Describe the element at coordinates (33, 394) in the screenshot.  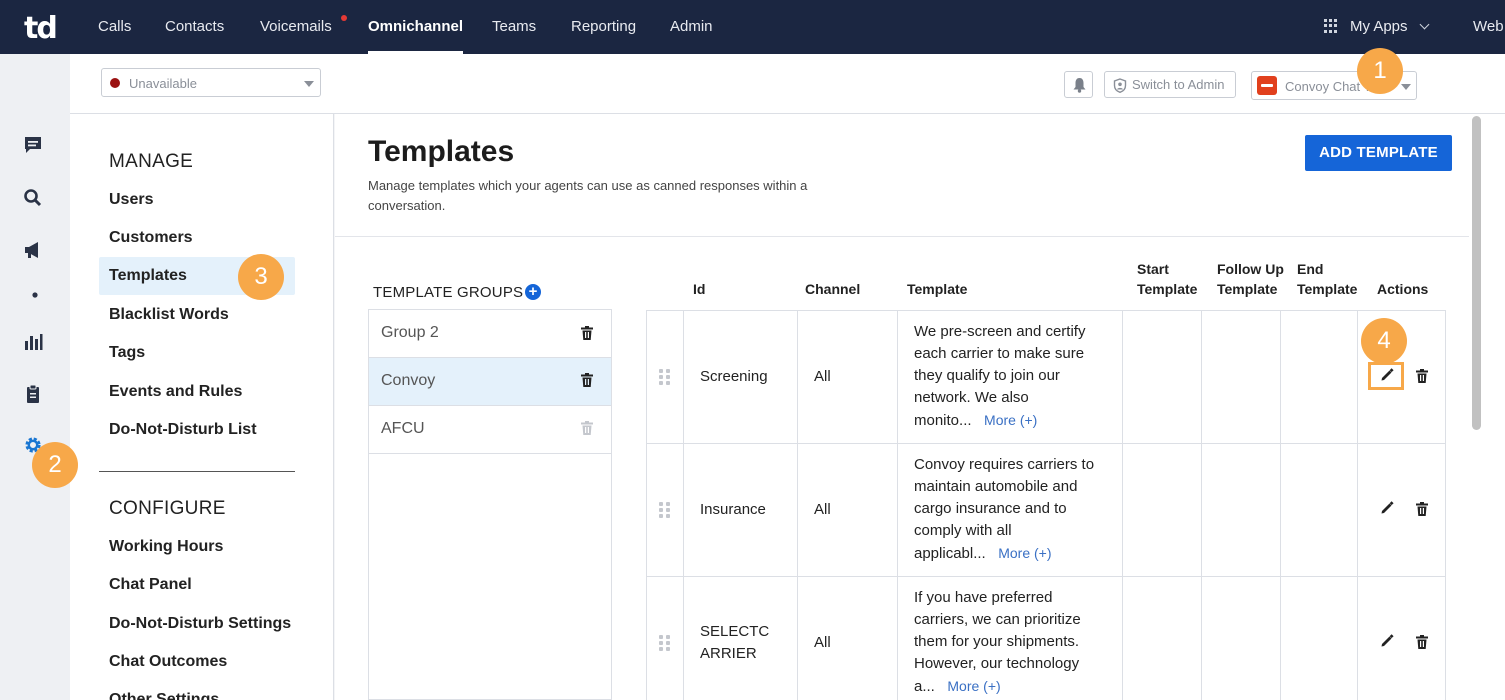
I see `clipboard-icon` at that location.